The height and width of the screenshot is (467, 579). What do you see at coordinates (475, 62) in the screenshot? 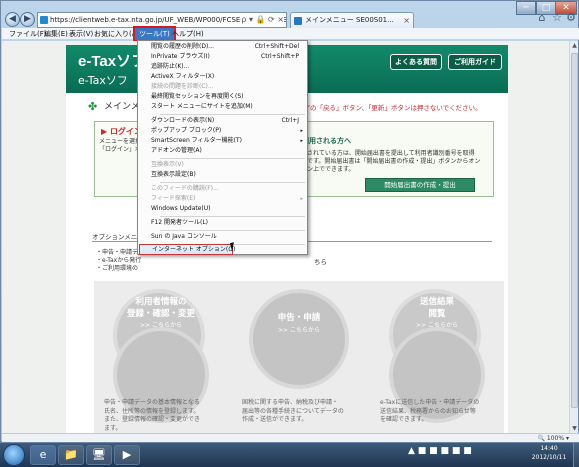
I see `guide-button: ご利用ガイド` at bounding box center [475, 62].